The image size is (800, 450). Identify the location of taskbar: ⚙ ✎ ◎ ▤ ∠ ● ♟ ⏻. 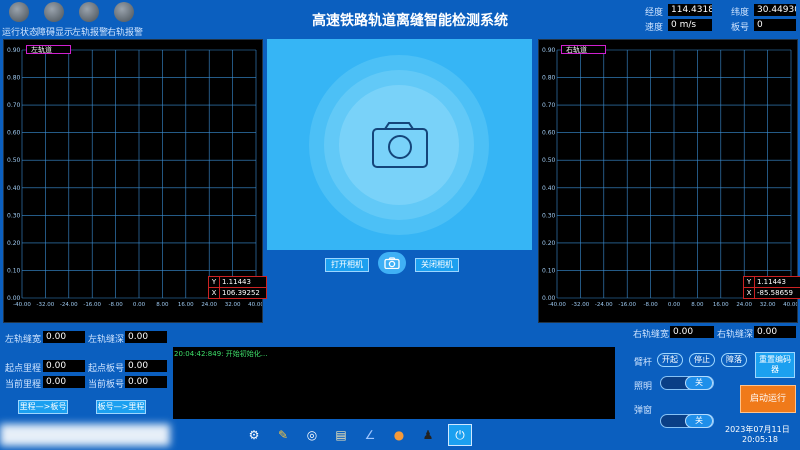
(365, 435).